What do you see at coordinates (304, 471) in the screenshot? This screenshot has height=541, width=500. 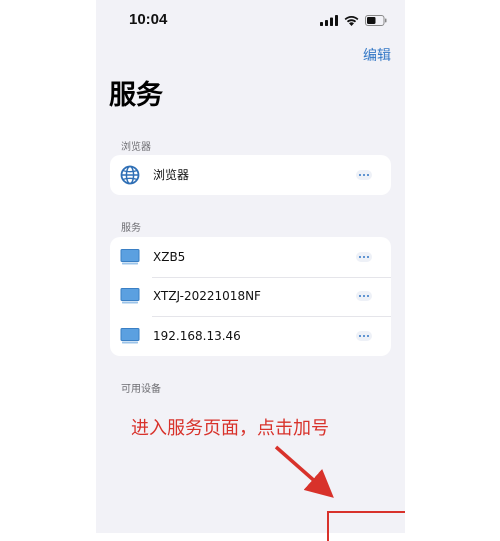 I see `annotation-arrow` at bounding box center [304, 471].